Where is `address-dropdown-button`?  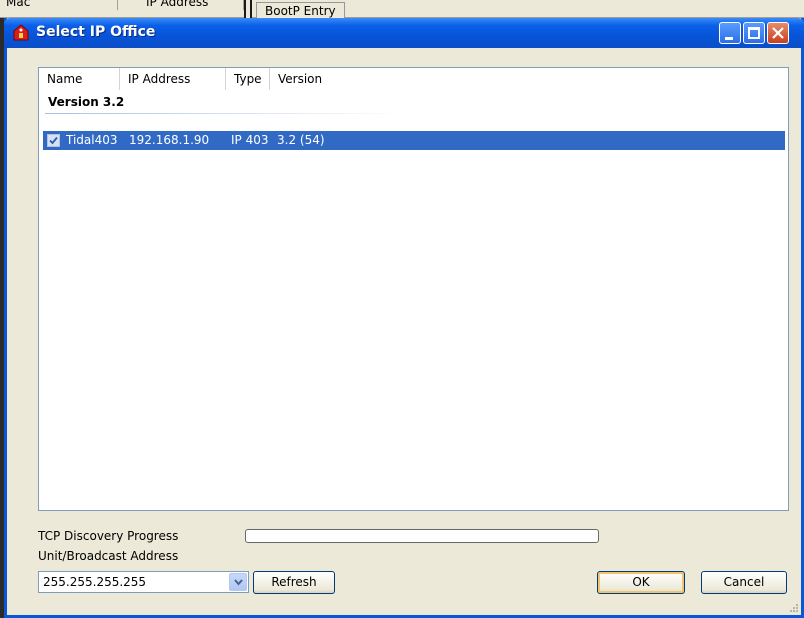
address-dropdown-button is located at coordinates (238, 582).